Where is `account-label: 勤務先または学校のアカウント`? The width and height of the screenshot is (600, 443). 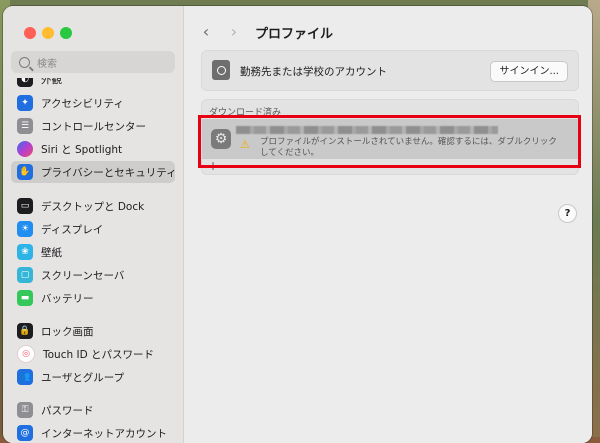 account-label: 勤務先または学校のアカウント is located at coordinates (313, 72).